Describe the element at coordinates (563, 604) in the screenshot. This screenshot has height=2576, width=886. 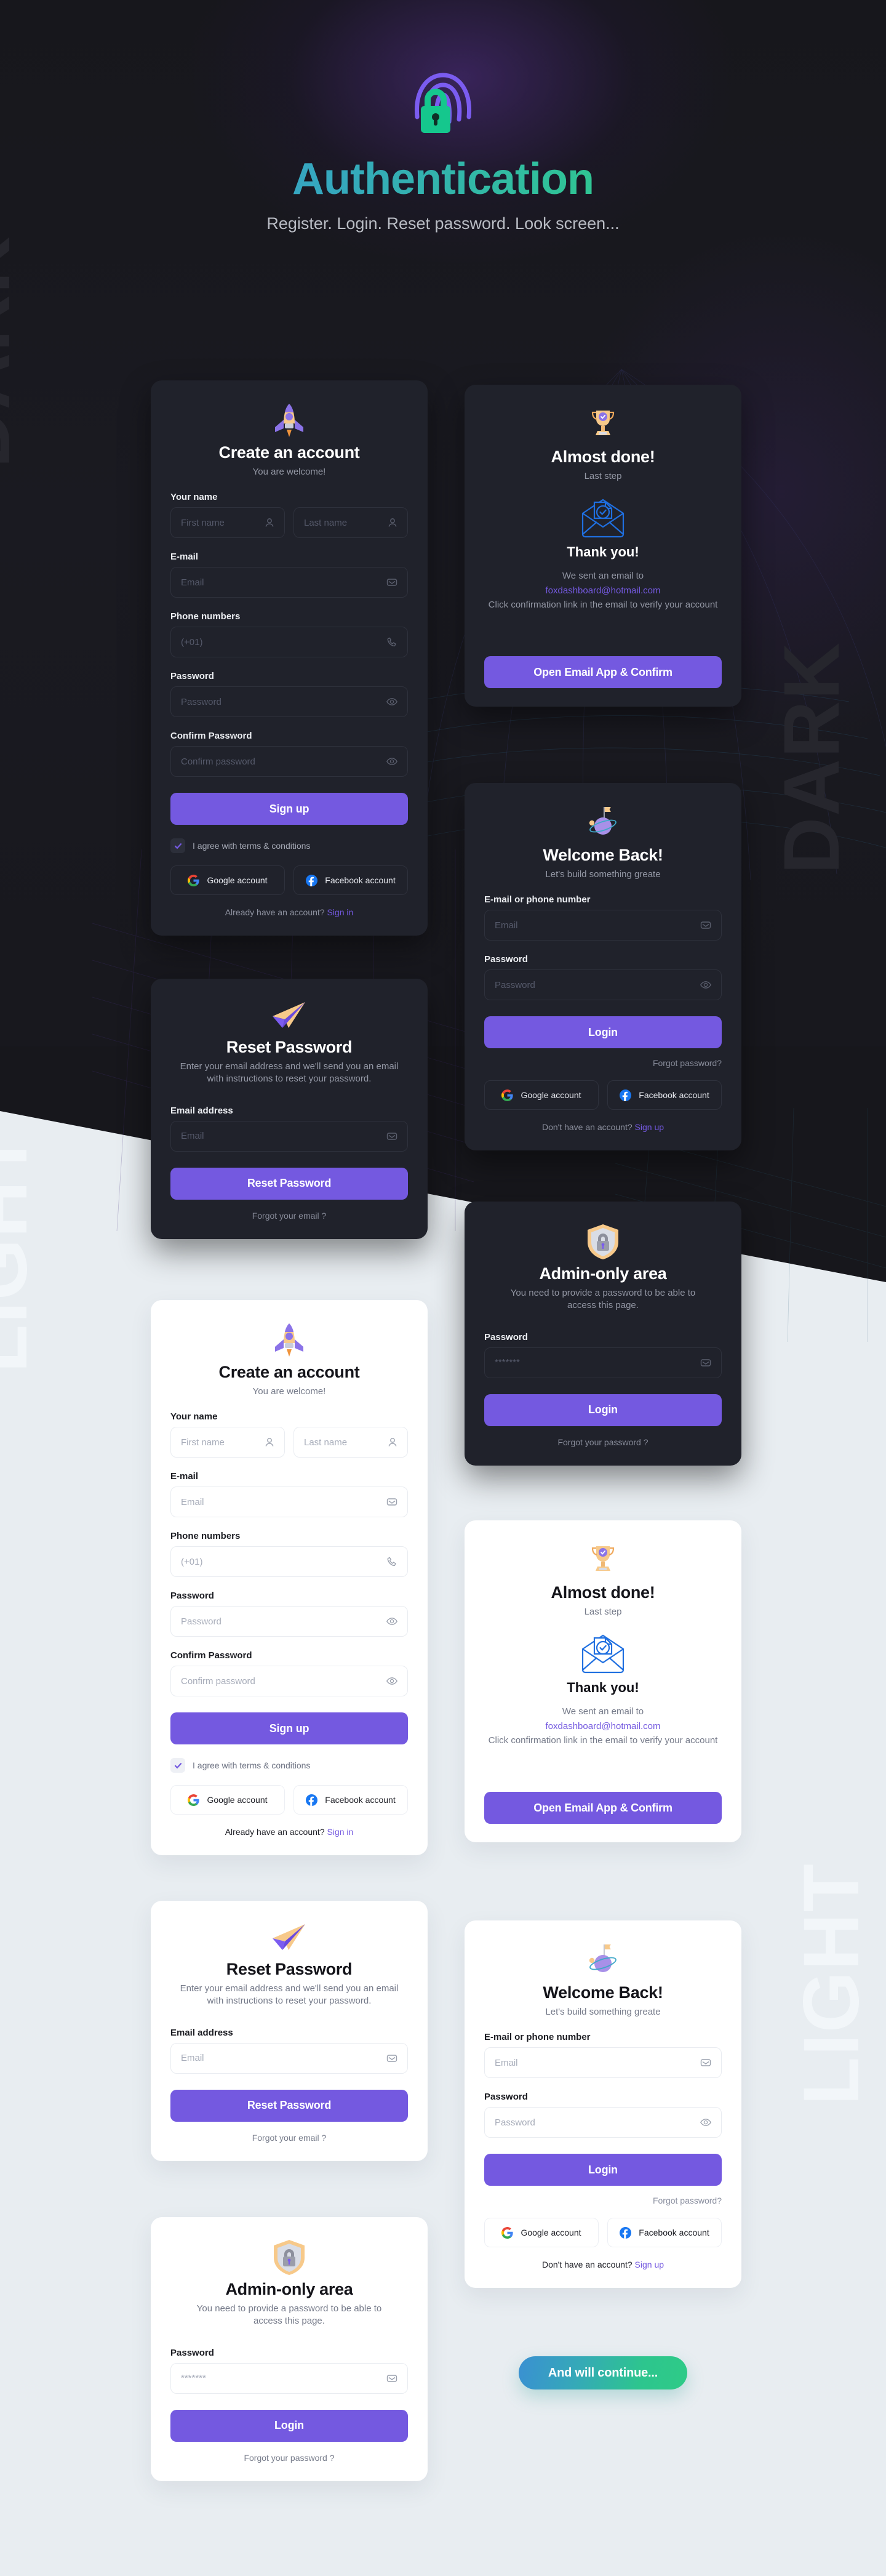
I see `thank-you-line2: Click confirmation link in the email to` at that location.